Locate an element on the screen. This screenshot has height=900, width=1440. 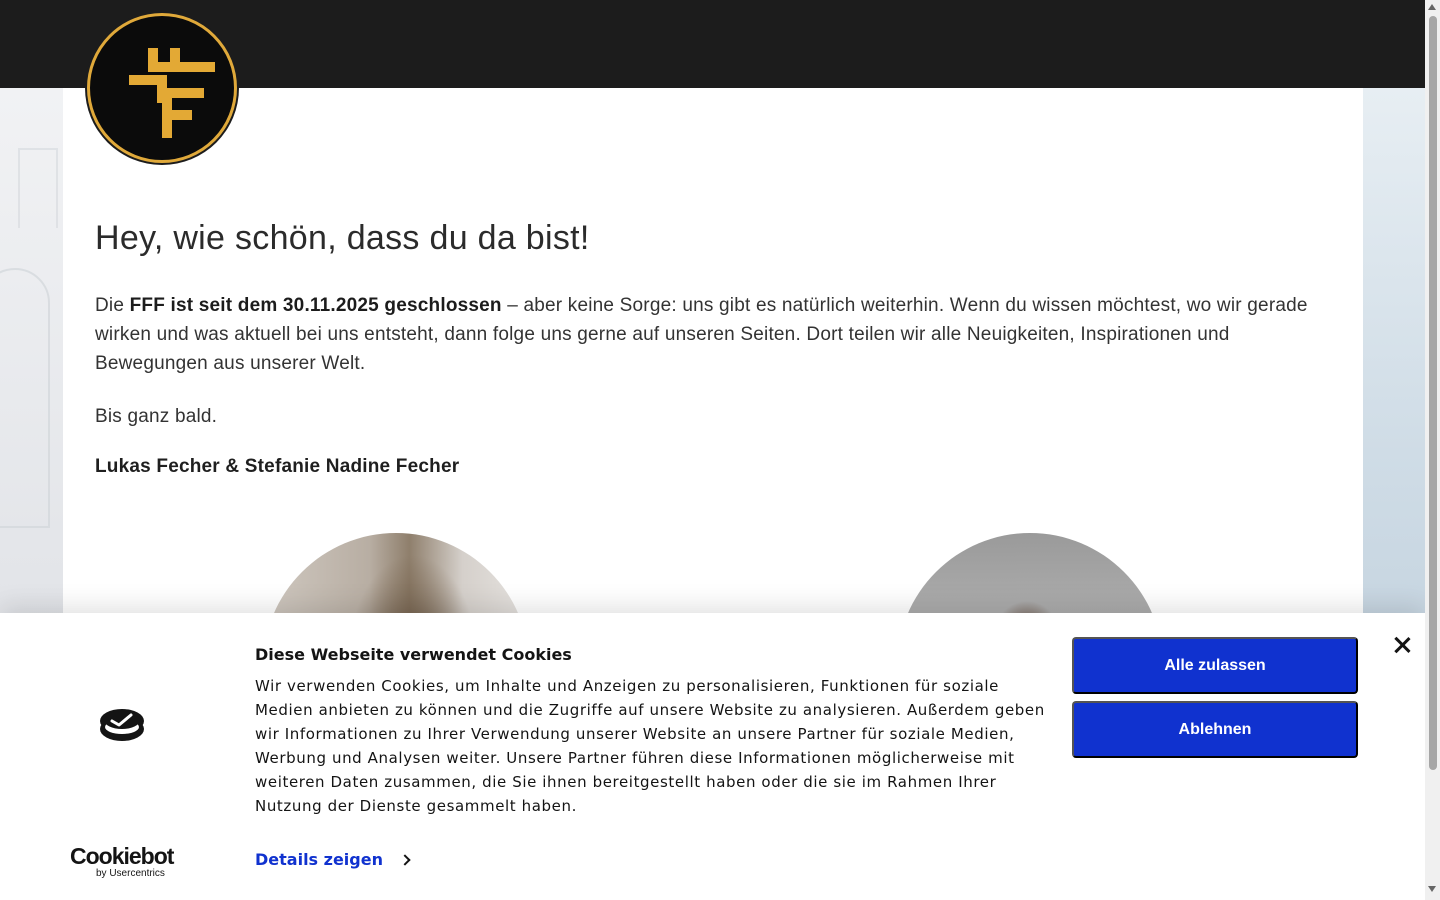
background-tower is located at coordinates (38, 188).